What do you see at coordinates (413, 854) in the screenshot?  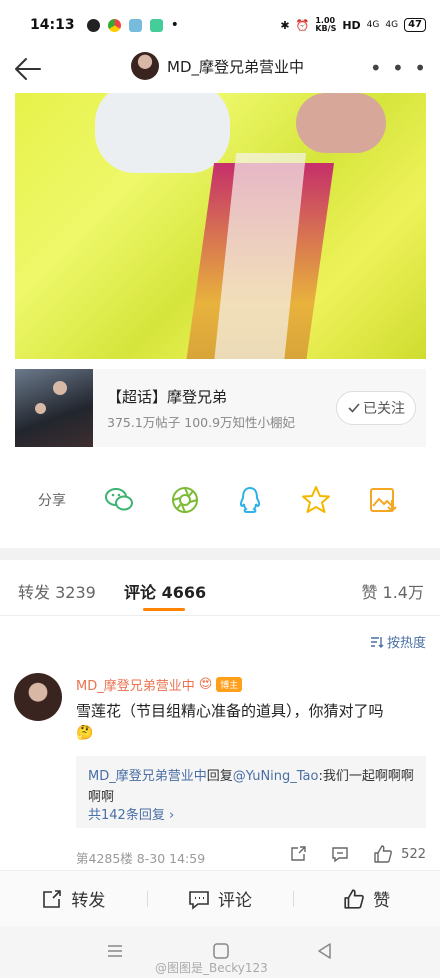 I see `like-count: 522` at bounding box center [413, 854].